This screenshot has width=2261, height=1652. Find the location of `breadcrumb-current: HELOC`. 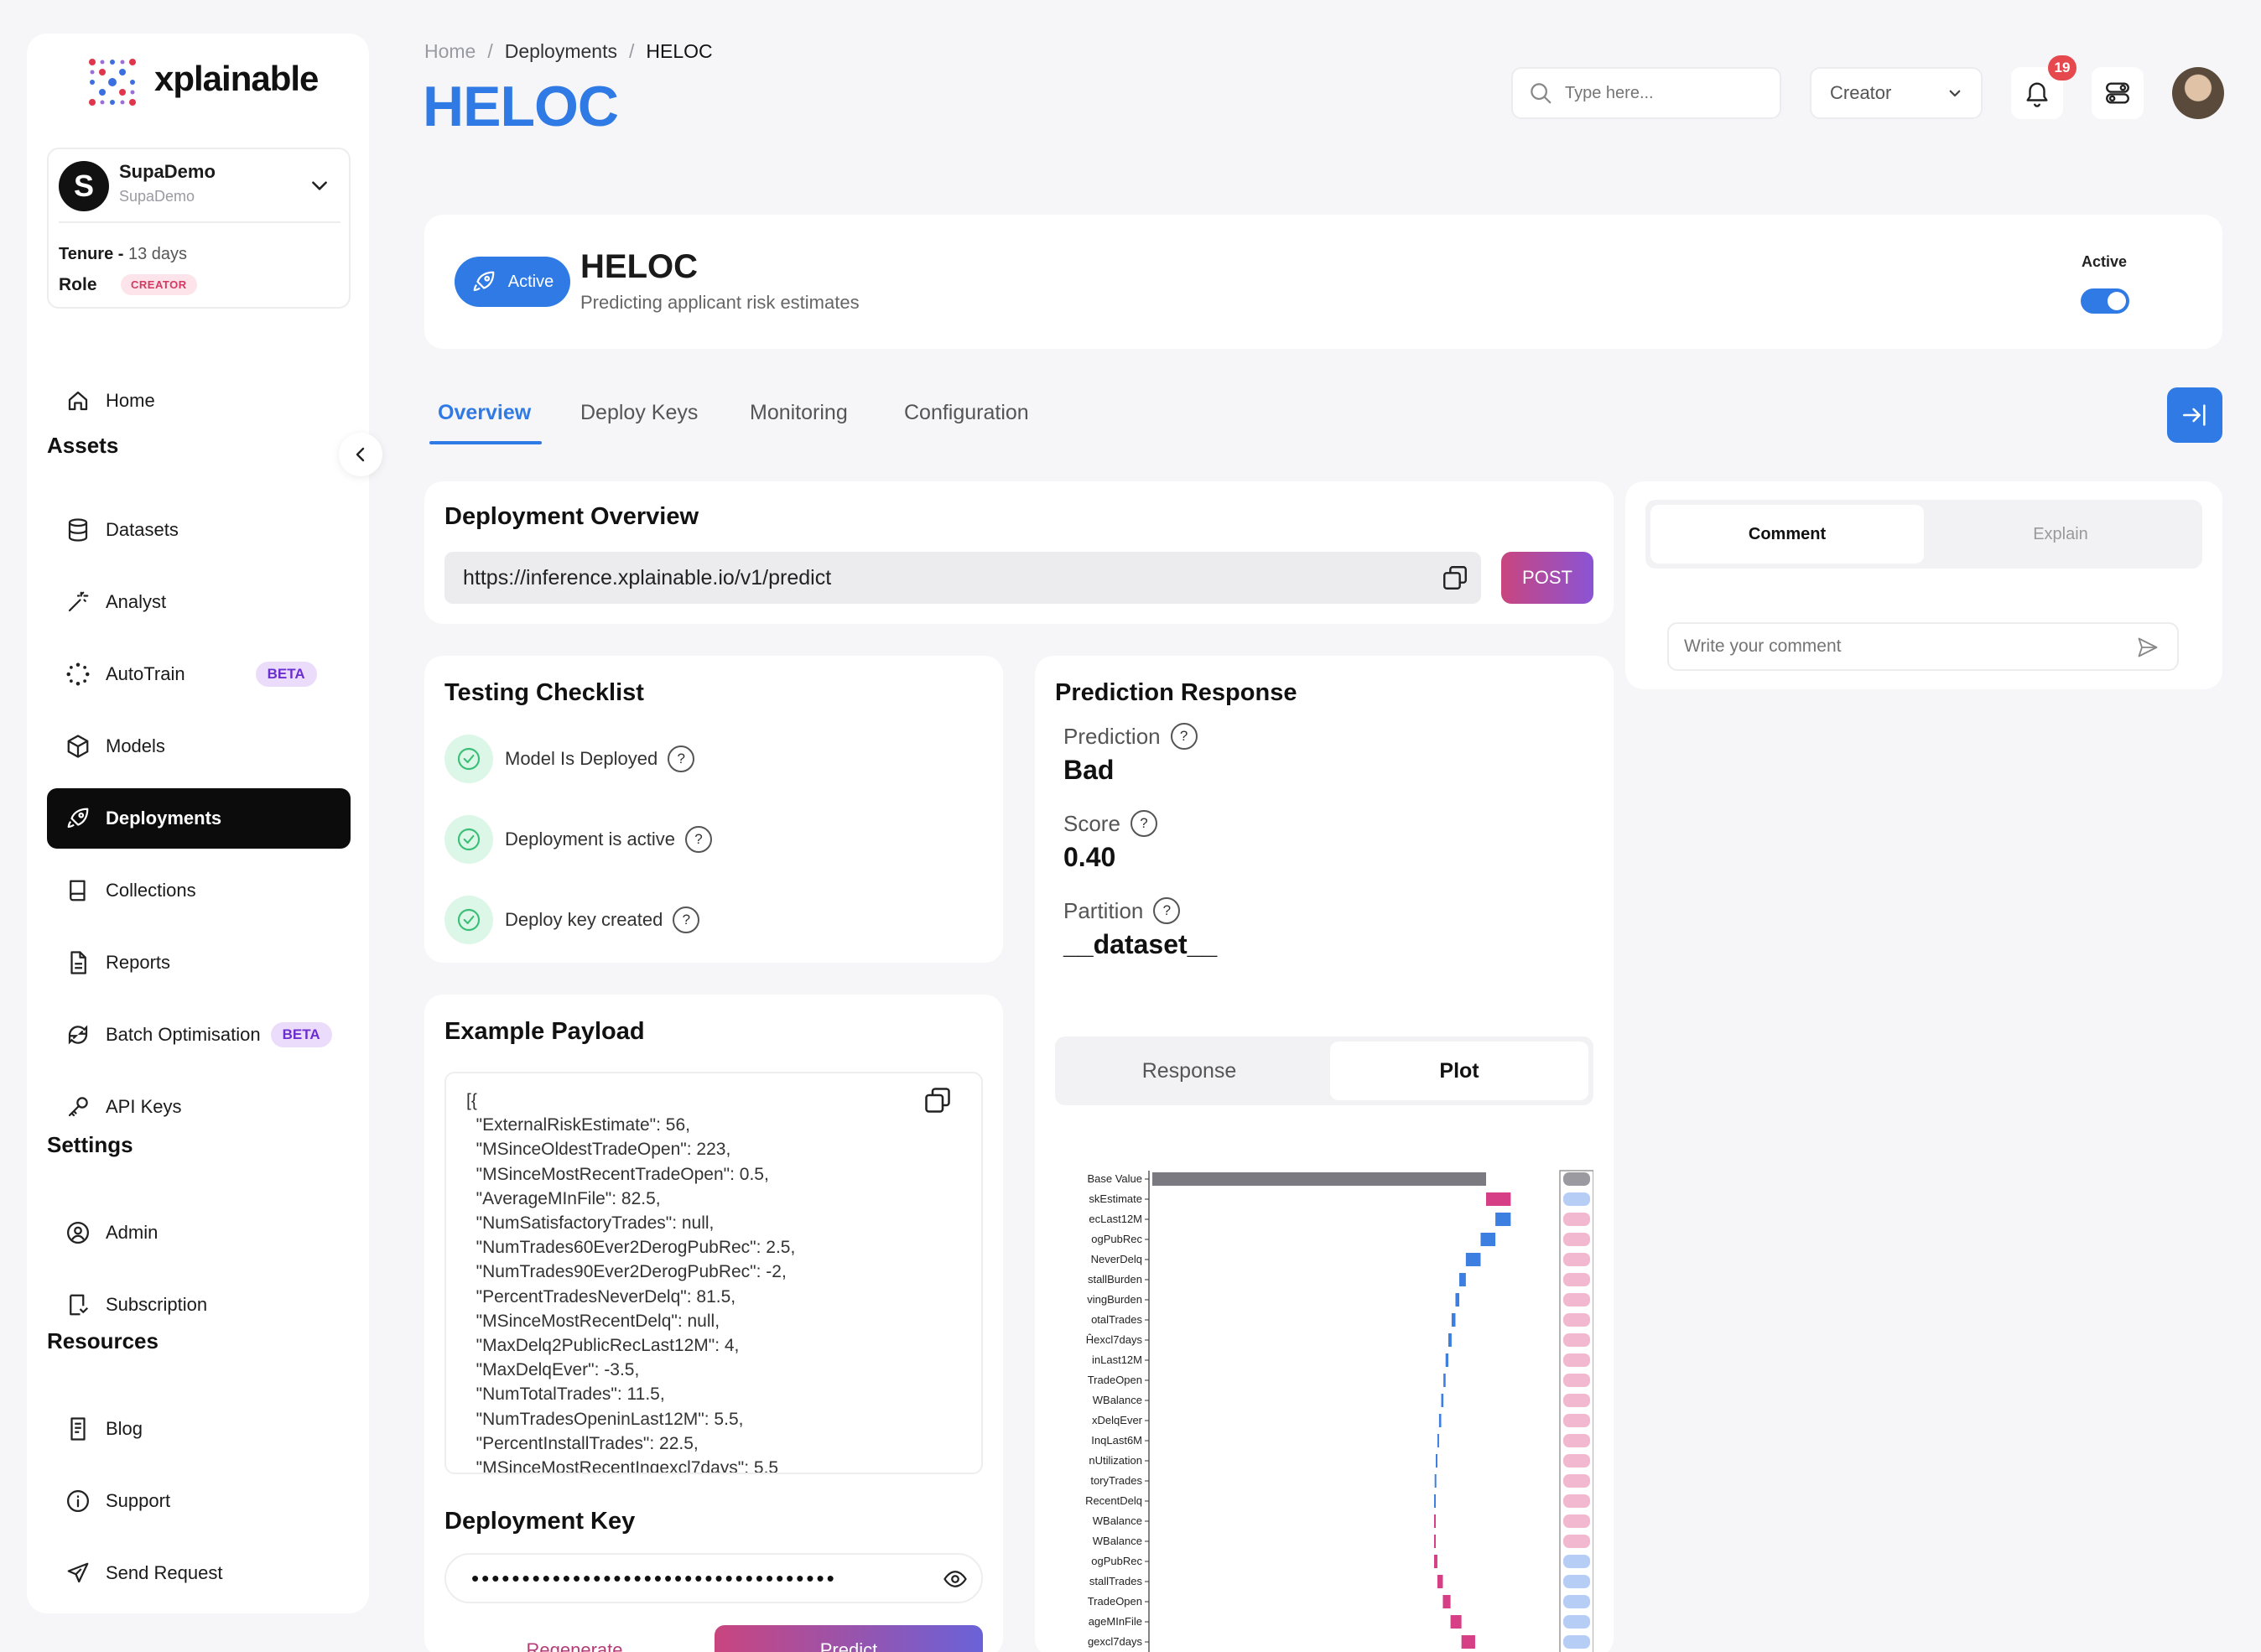

breadcrumb-current: HELOC is located at coordinates (680, 51).